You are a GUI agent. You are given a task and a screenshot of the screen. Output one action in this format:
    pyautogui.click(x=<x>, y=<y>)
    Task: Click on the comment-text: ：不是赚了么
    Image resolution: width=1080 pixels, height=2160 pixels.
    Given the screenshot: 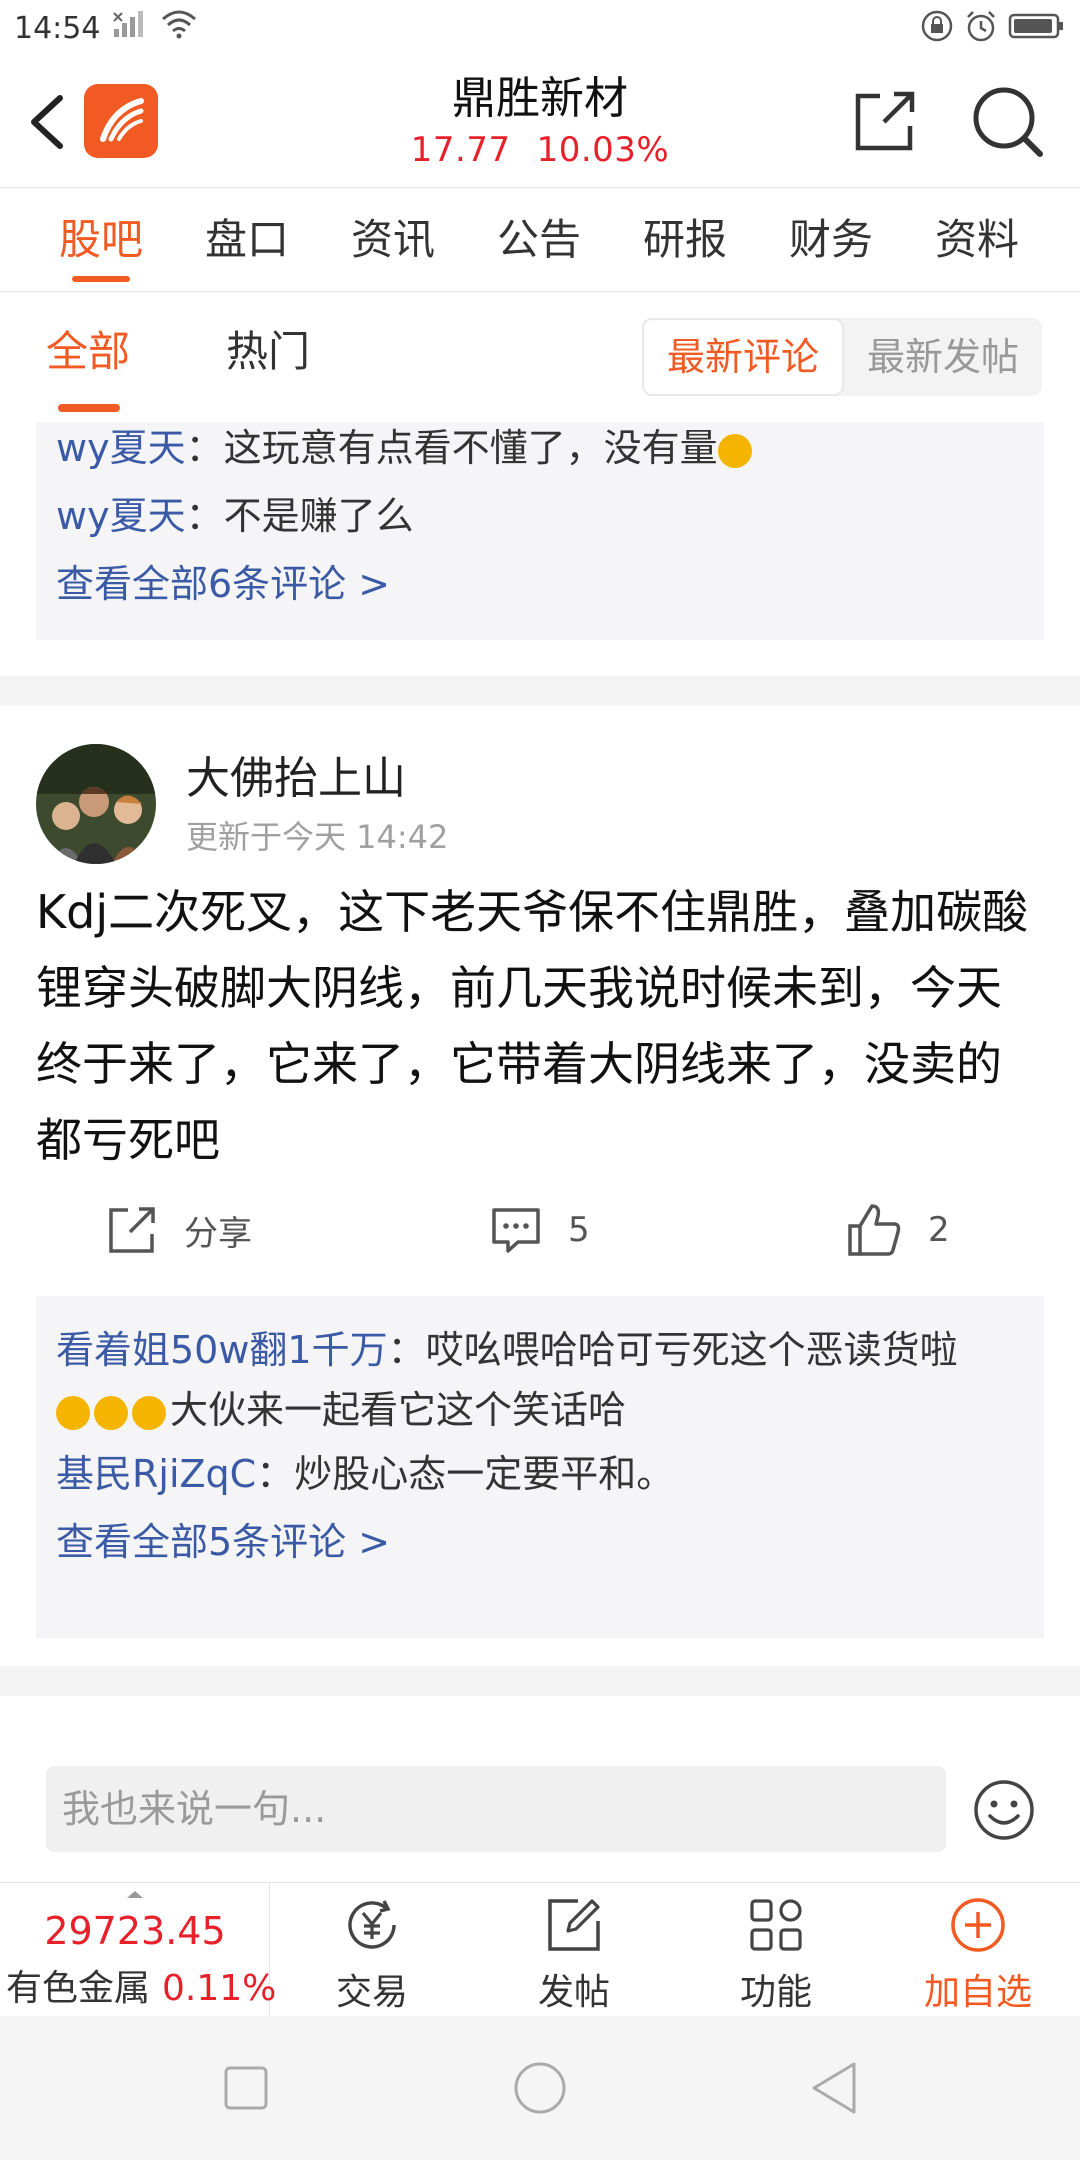 What is the action you would take?
    pyautogui.click(x=299, y=516)
    